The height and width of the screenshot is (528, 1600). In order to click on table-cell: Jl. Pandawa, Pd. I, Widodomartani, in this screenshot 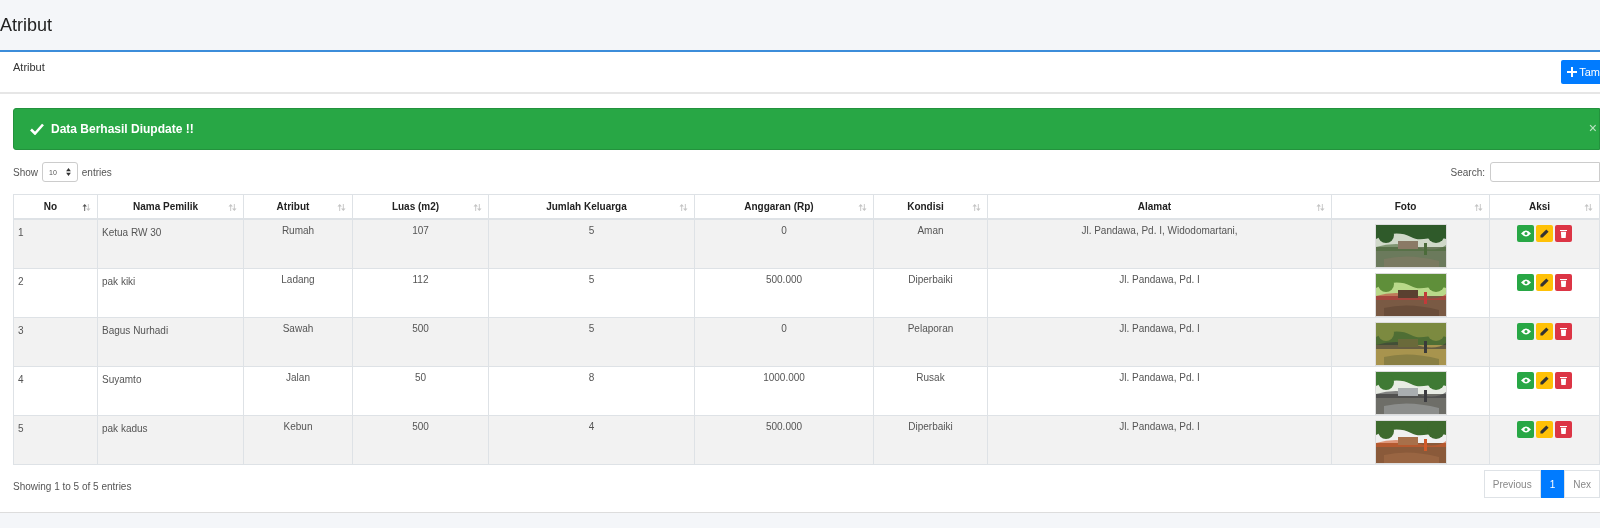, I will do `click(1159, 230)`.